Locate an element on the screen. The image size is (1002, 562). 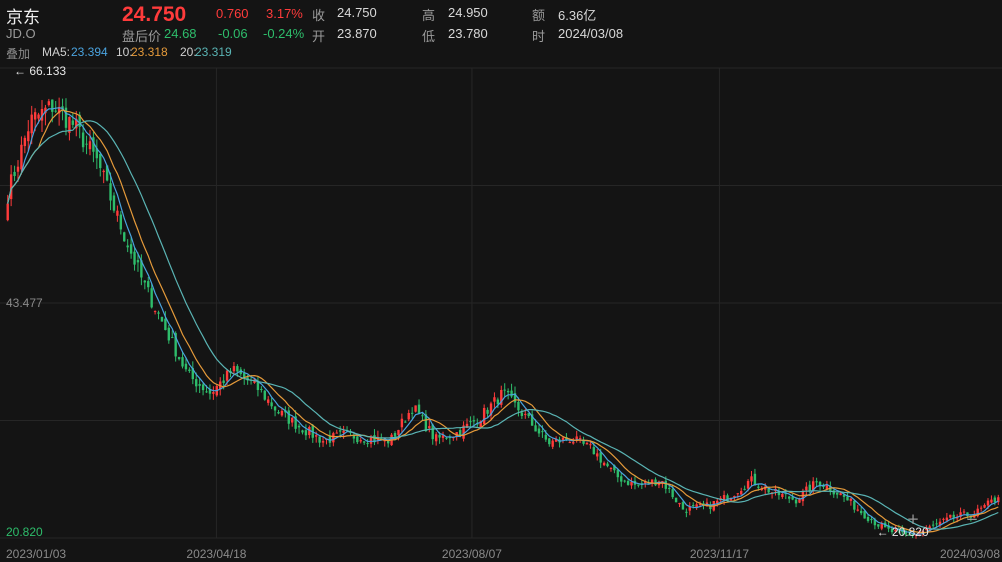
after-hours-label: 盘后价 is located at coordinates (142, 36).